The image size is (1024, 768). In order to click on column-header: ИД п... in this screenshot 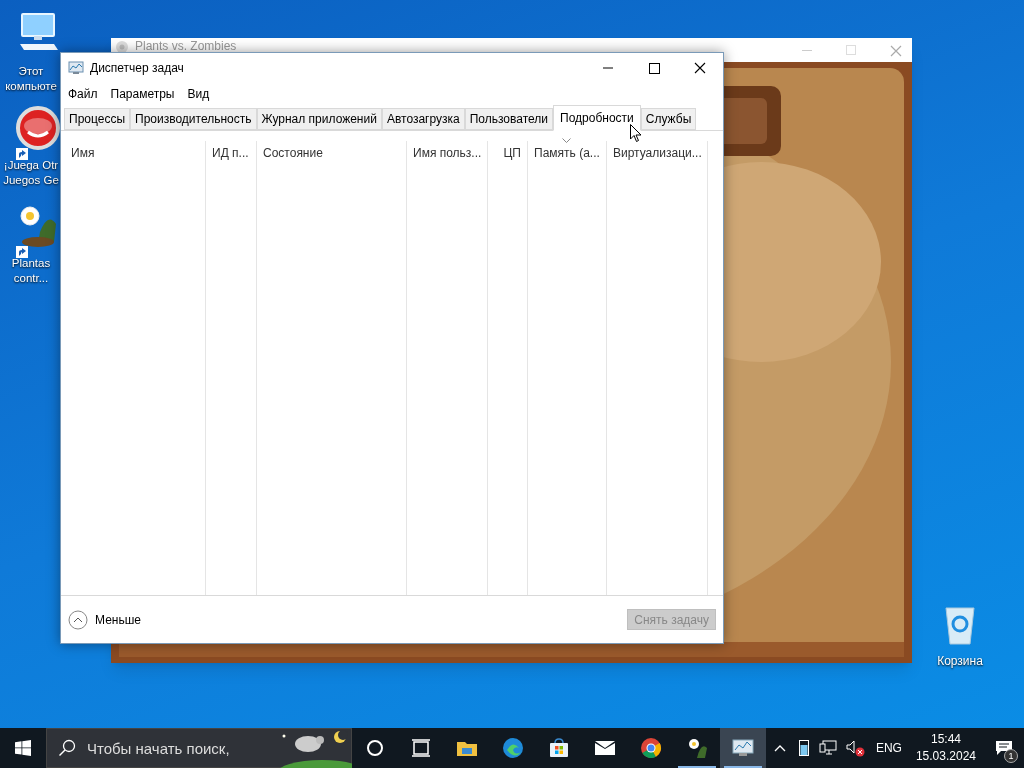, I will do `click(231, 153)`.